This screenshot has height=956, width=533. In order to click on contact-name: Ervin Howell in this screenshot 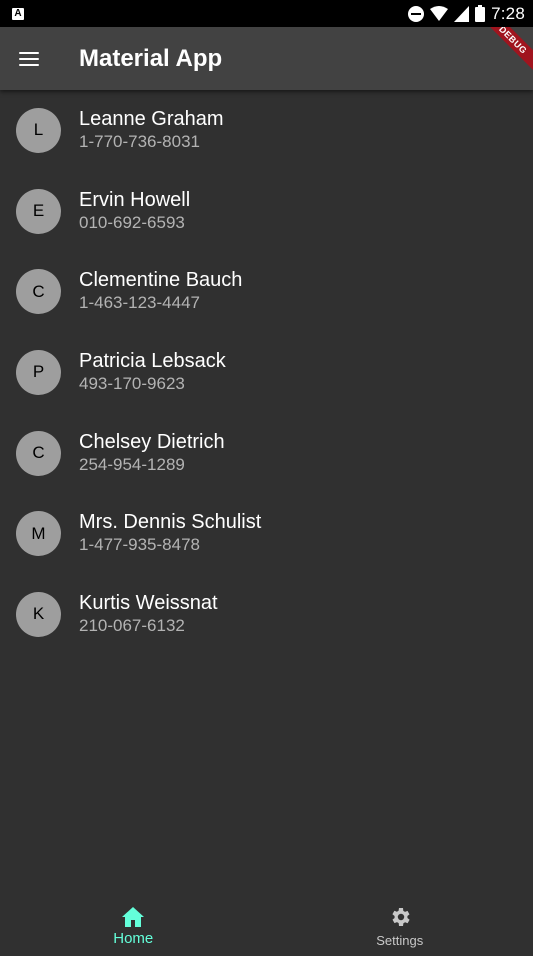, I will do `click(135, 199)`.